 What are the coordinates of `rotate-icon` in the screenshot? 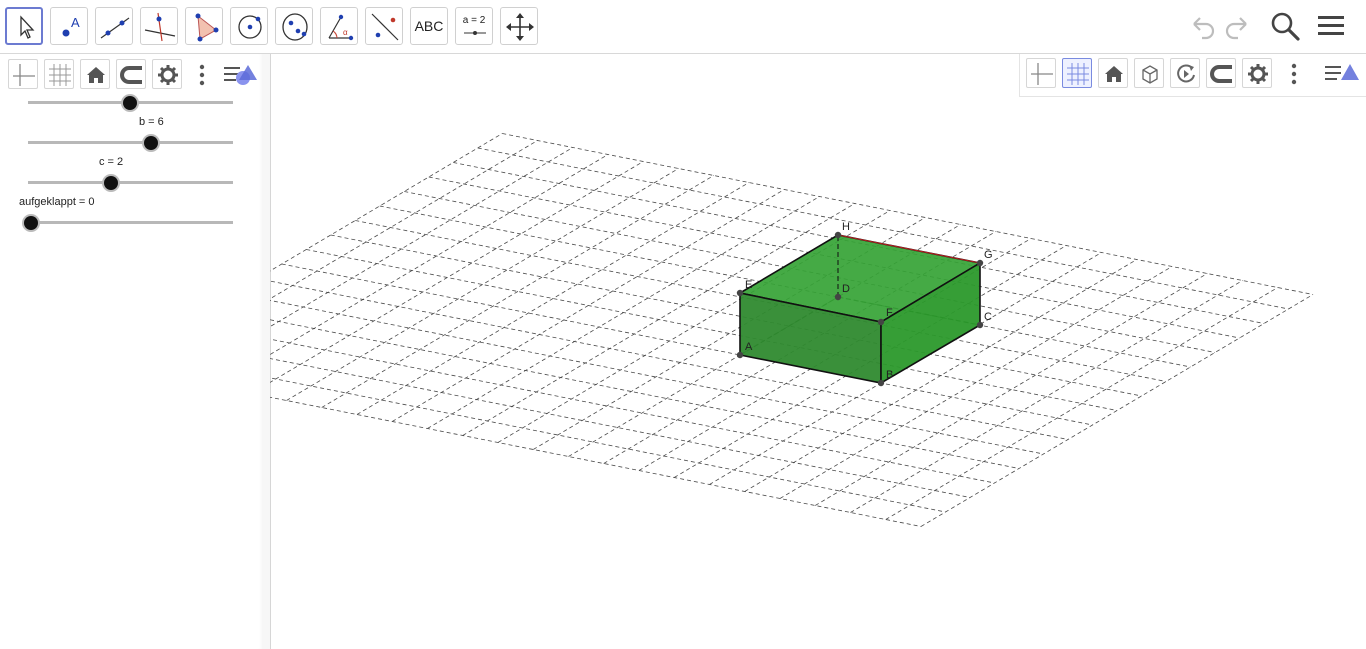 It's located at (1186, 73).